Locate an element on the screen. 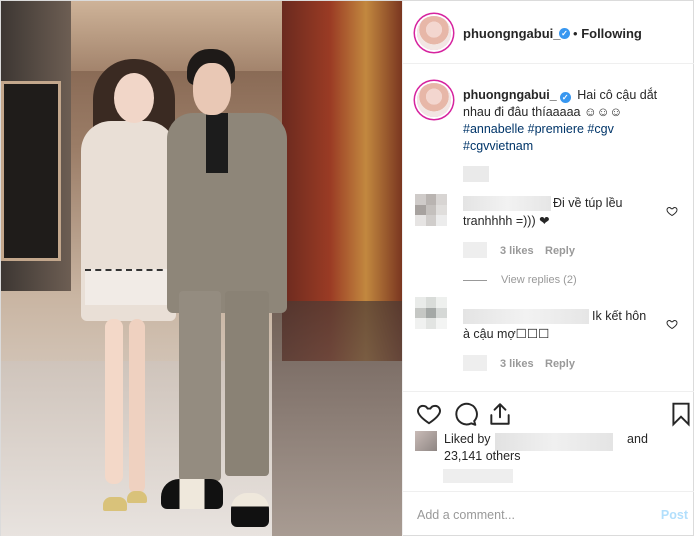 This screenshot has height=536, width=694. photo-bg-floor-shadow is located at coordinates (337, 418).